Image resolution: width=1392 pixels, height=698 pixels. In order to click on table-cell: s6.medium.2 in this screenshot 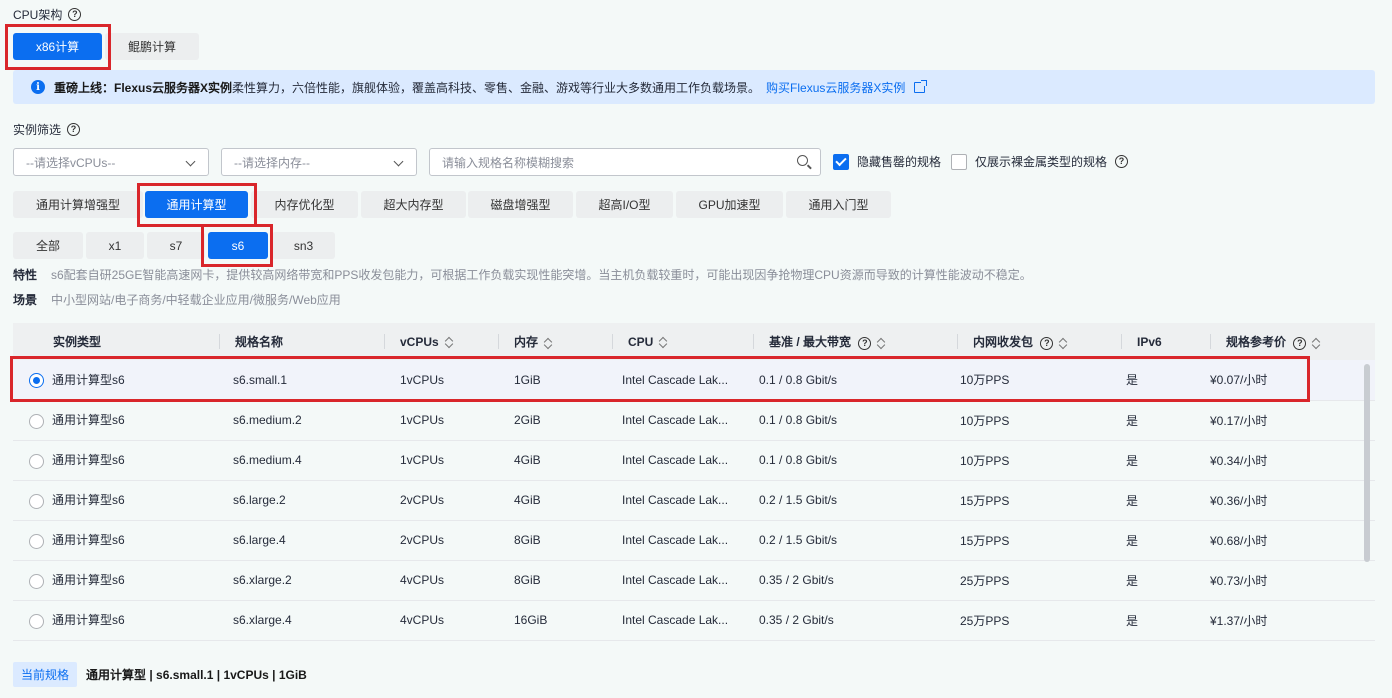, I will do `click(301, 420)`.